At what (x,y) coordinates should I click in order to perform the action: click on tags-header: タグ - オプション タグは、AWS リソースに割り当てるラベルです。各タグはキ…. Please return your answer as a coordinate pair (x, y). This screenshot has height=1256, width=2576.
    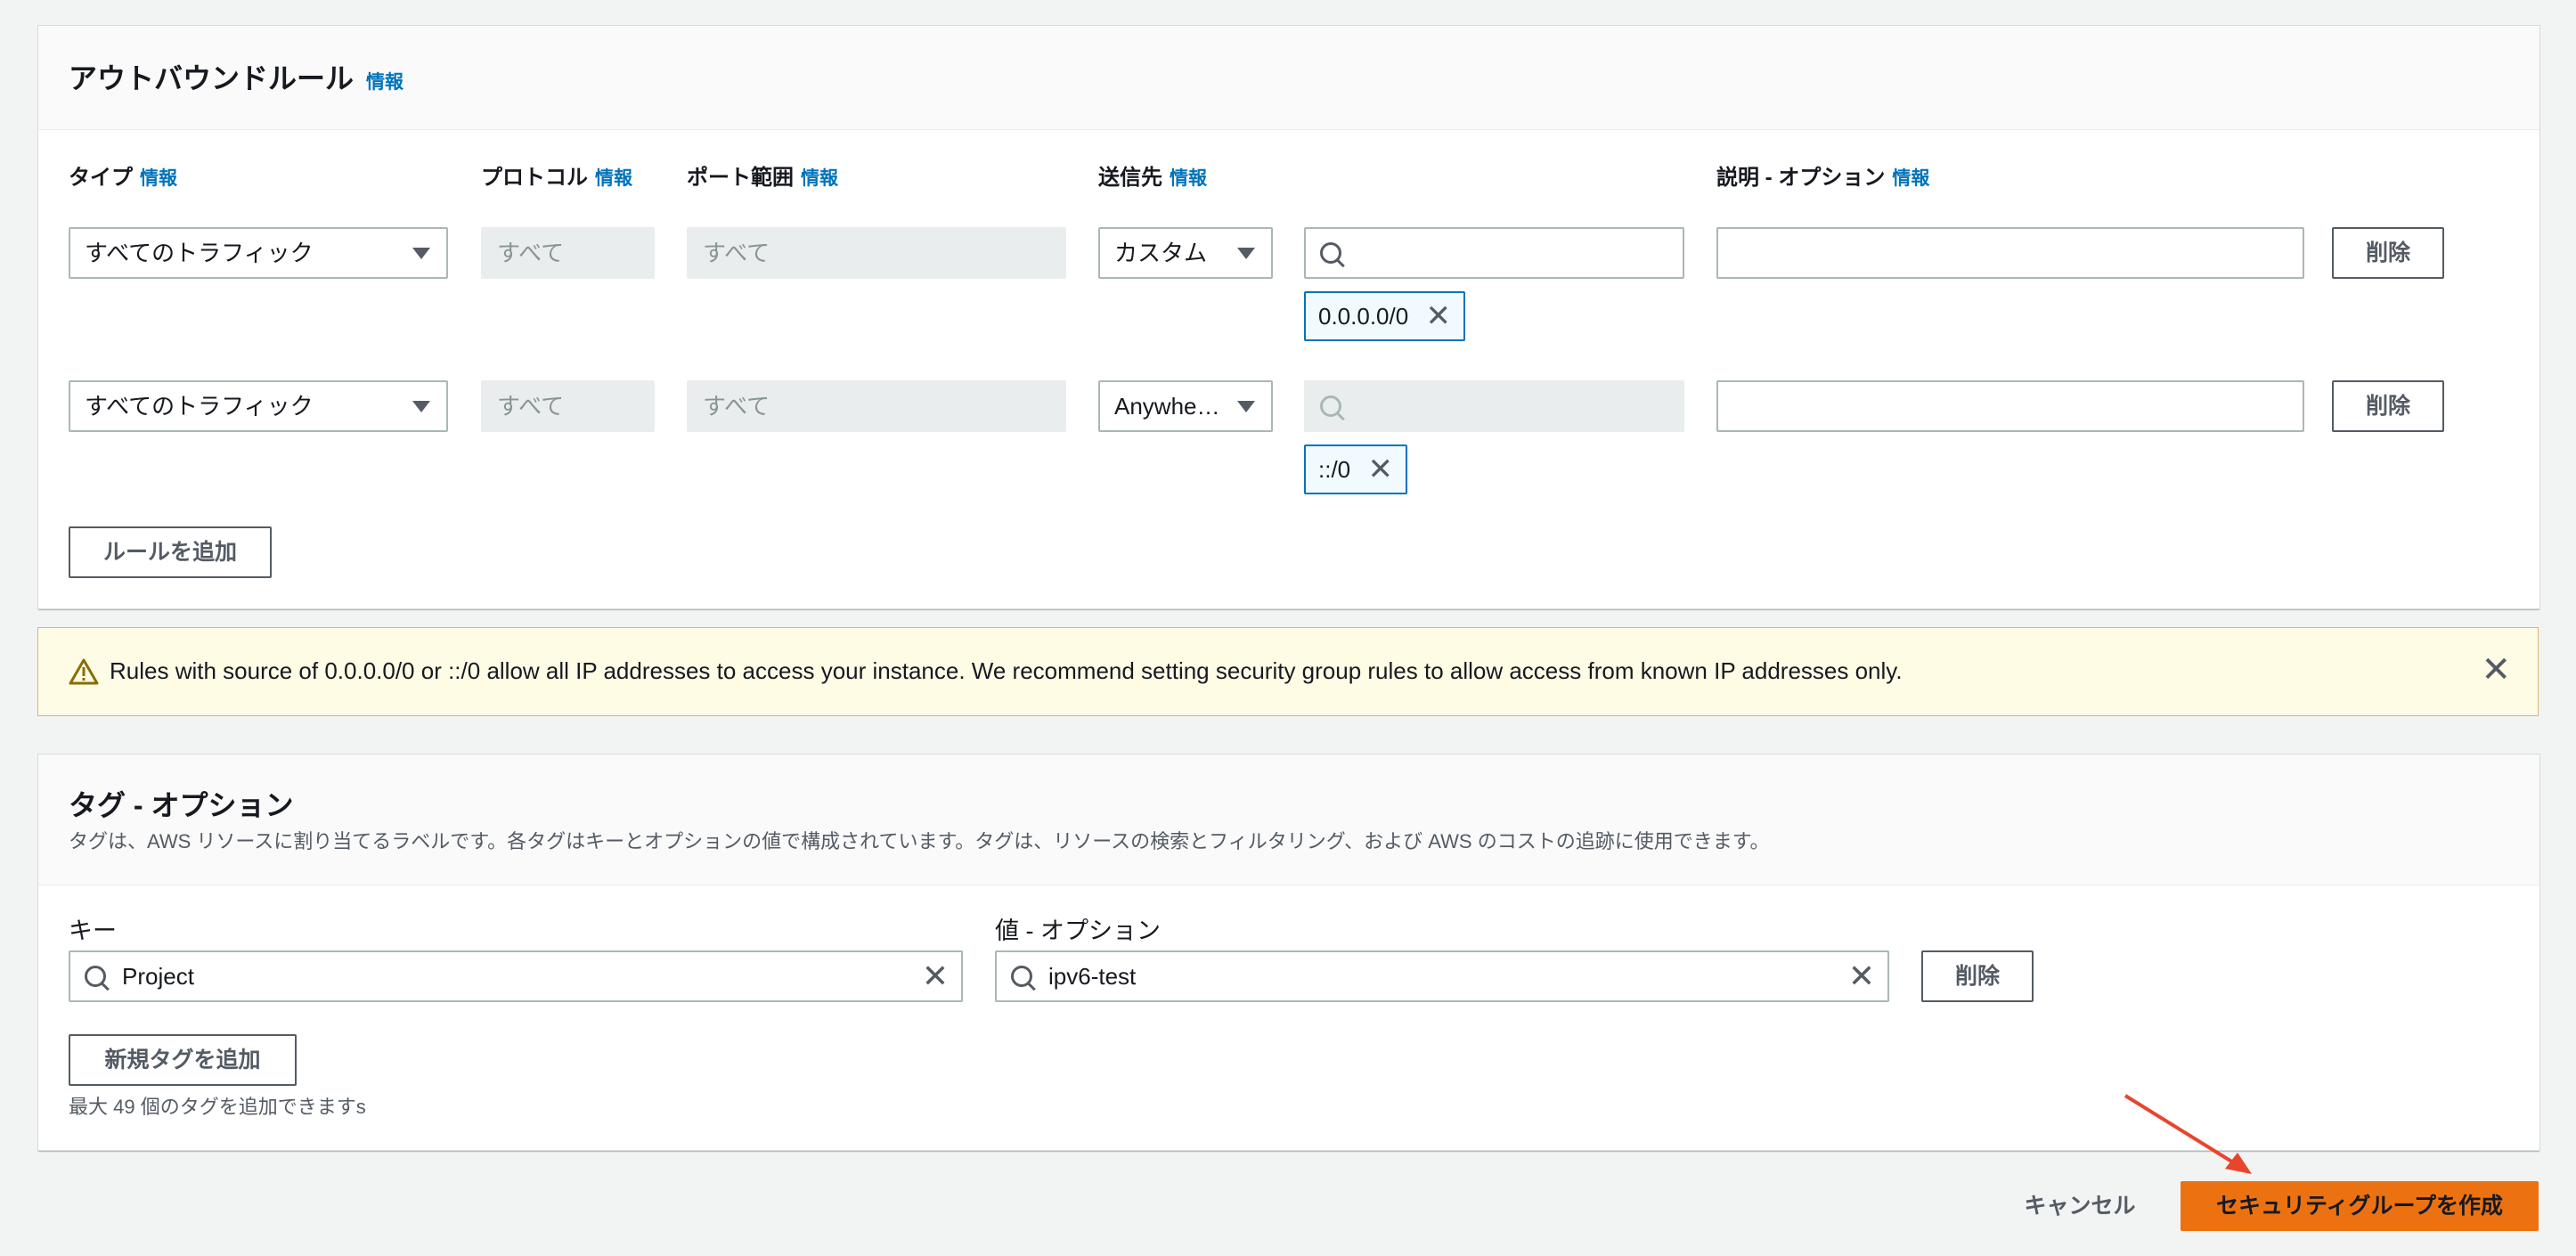
    Looking at the image, I should click on (1289, 819).